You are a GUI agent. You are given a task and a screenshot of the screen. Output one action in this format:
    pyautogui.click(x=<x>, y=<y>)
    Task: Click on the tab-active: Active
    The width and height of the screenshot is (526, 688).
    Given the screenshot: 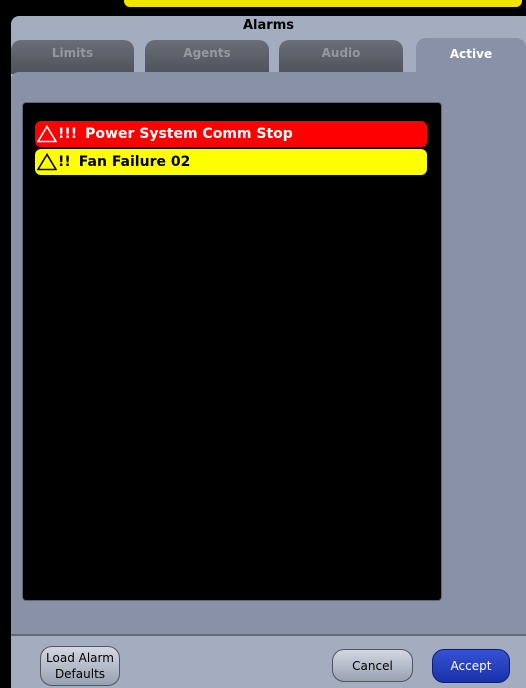 What is the action you would take?
    pyautogui.click(x=471, y=58)
    